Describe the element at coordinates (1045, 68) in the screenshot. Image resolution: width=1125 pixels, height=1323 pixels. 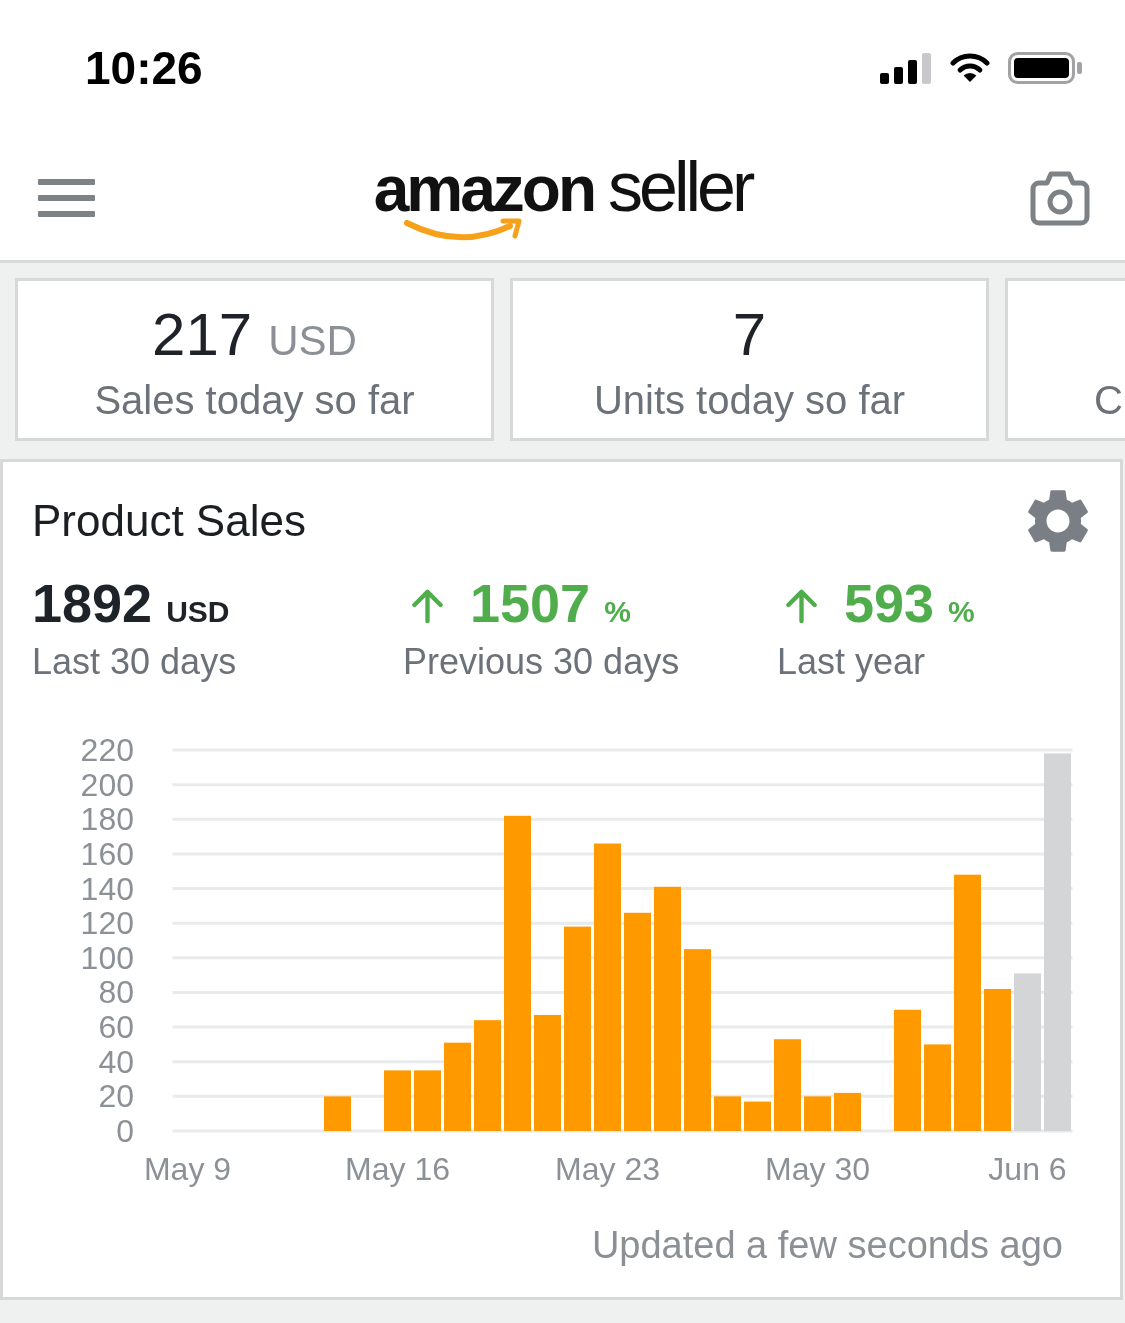
I see `battery-icon` at that location.